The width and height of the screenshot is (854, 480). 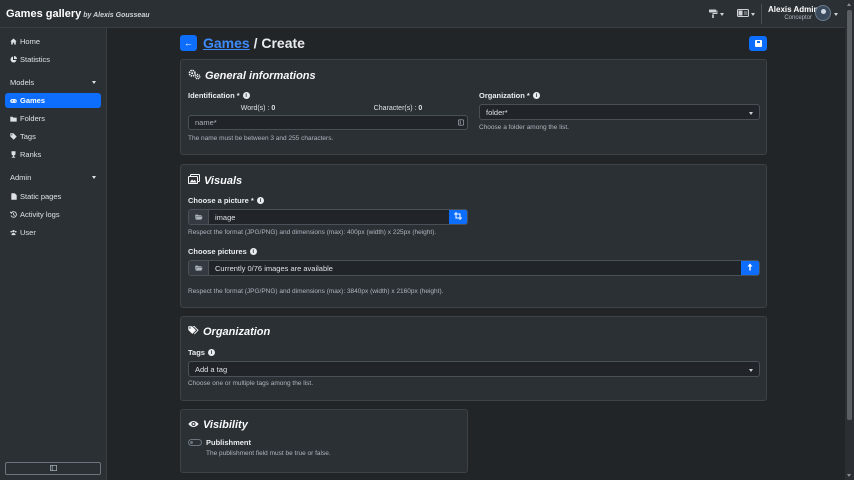 I want to click on sidebar-item-folders: Folders, so click(x=53, y=118).